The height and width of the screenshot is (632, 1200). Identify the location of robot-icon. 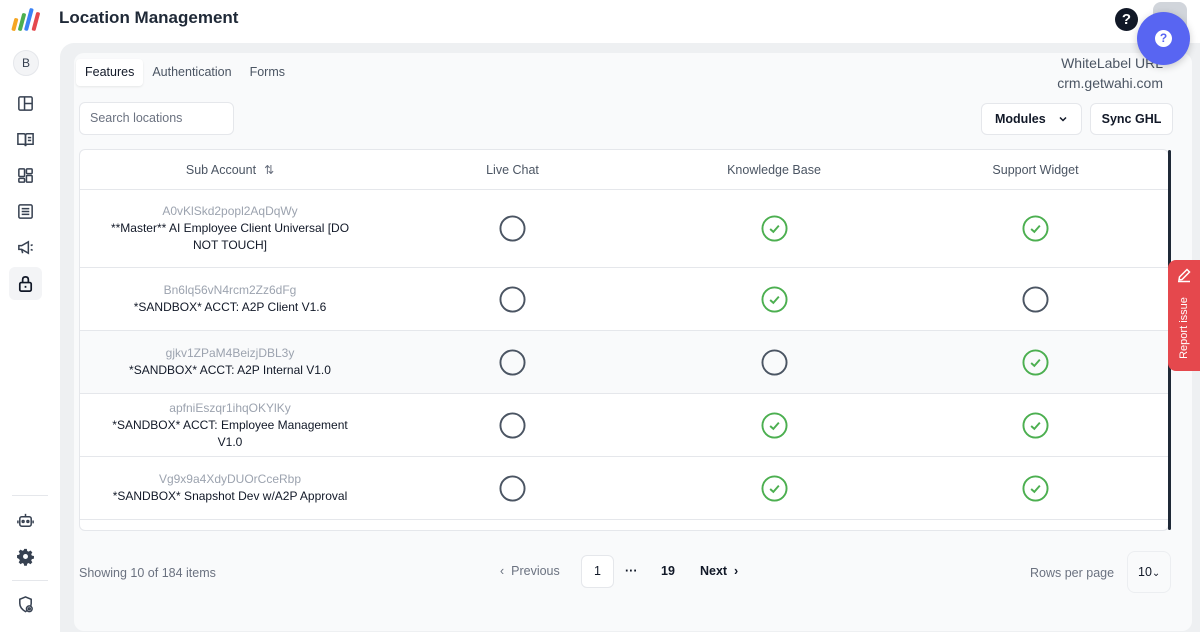
(25, 520).